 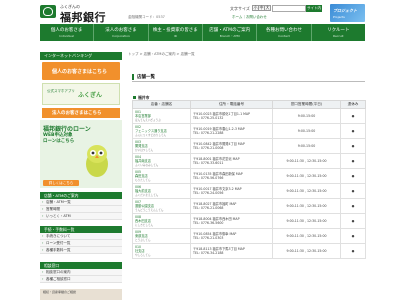 I want to click on branch-cell: 002 フェニックス通り支店 ふぇにっくすどおりしてん, so click(x=161, y=131).